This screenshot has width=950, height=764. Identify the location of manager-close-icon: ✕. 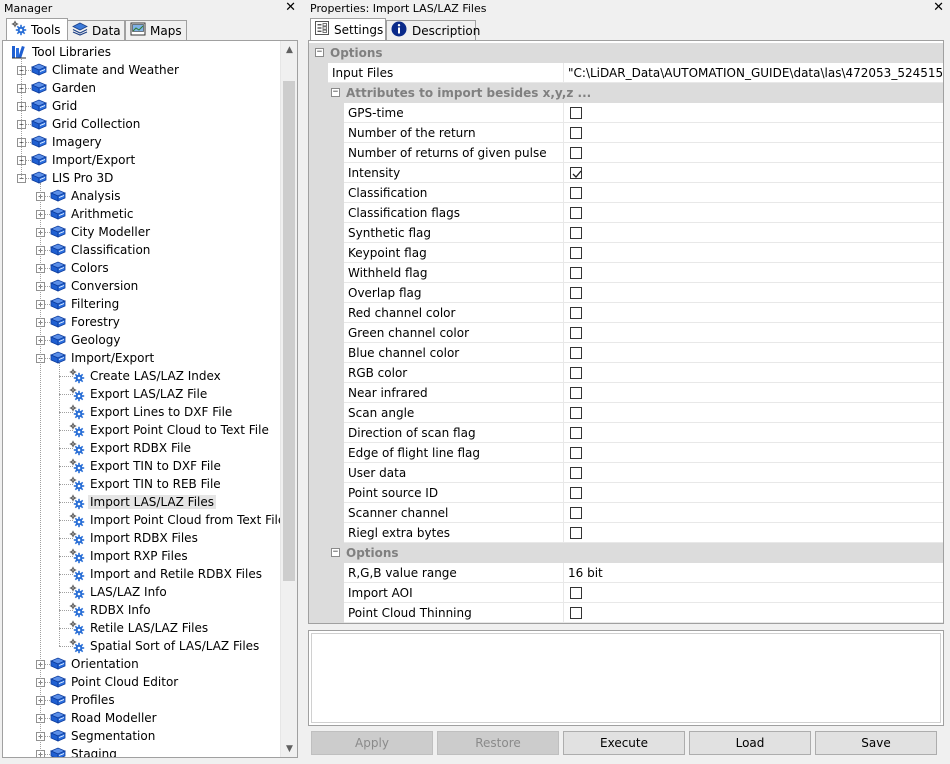
(290, 8).